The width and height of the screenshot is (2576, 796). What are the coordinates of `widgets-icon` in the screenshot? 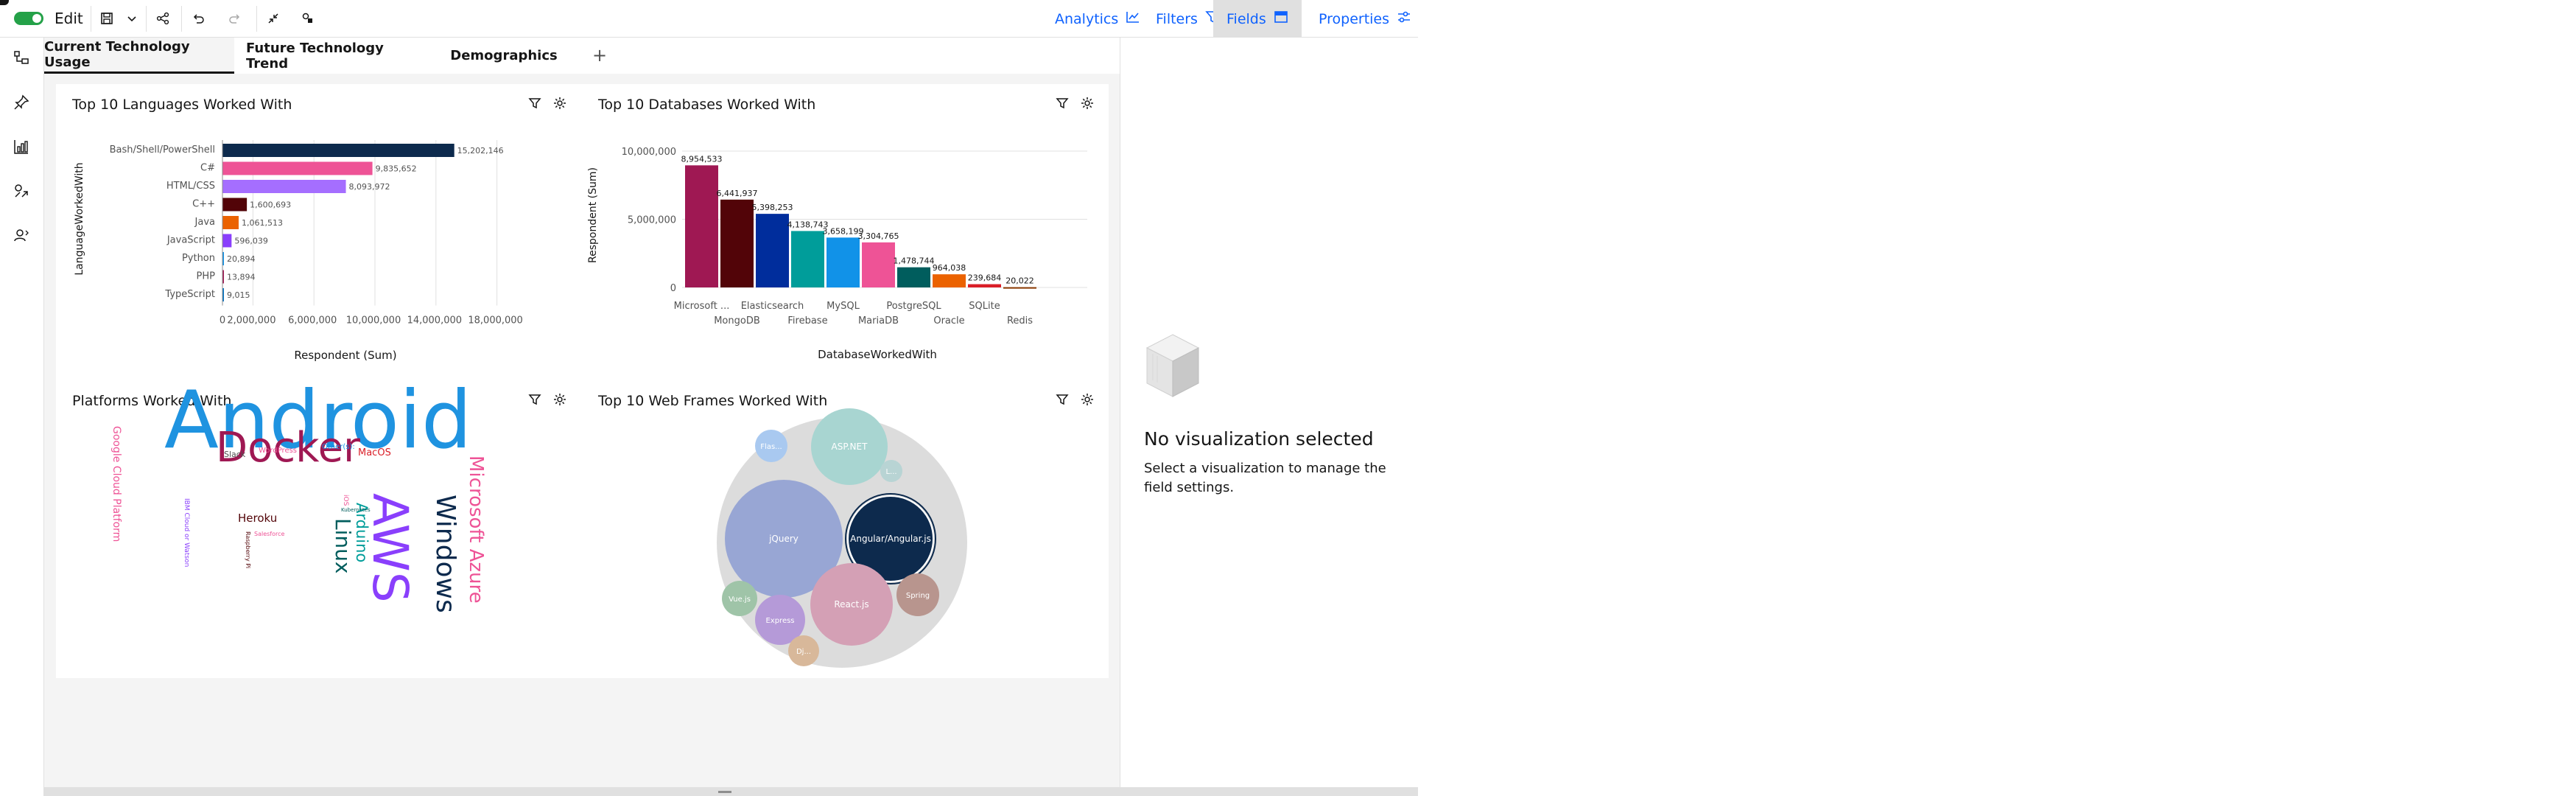 It's located at (21, 191).